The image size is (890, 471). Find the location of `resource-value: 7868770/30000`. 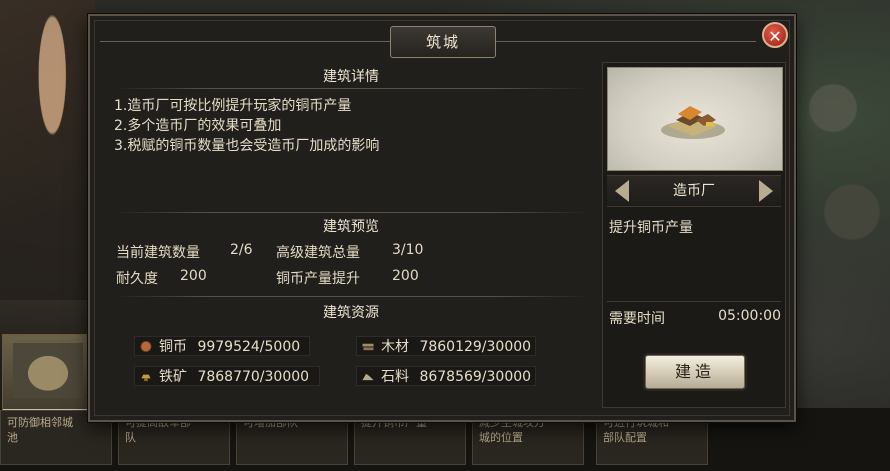

resource-value: 7868770/30000 is located at coordinates (253, 377).